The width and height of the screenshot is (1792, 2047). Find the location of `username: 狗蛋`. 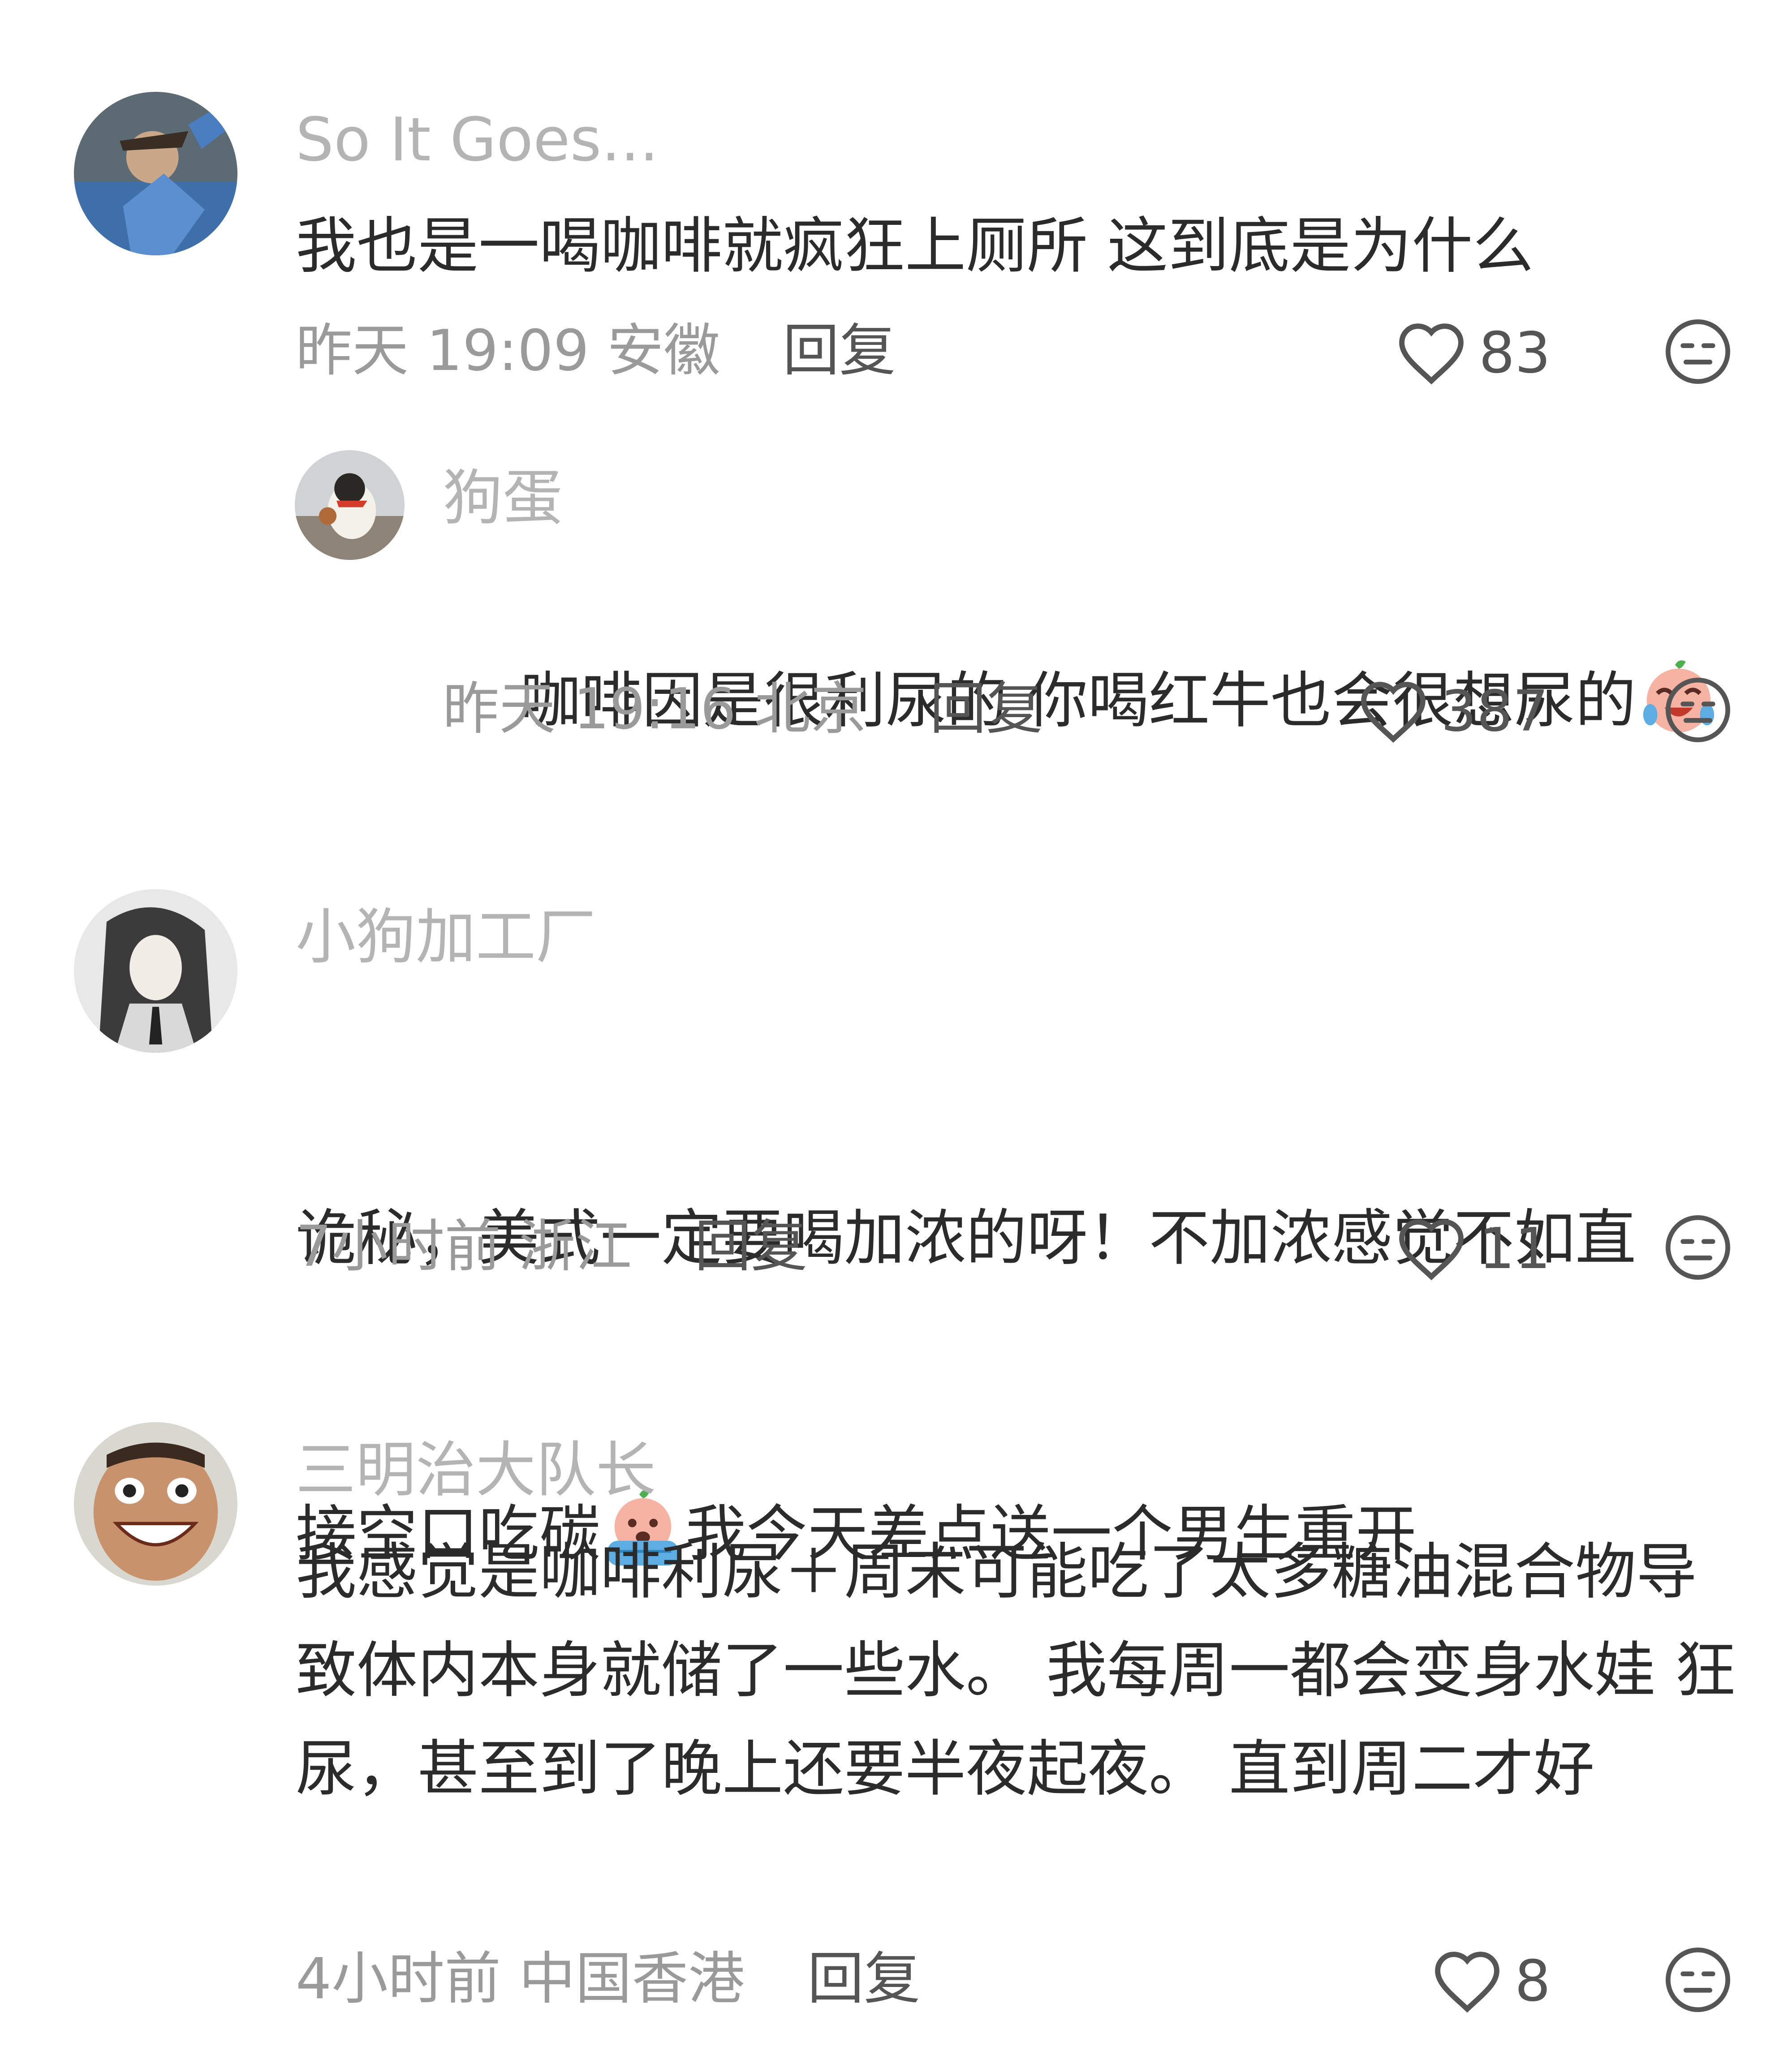

username: 狗蛋 is located at coordinates (503, 498).